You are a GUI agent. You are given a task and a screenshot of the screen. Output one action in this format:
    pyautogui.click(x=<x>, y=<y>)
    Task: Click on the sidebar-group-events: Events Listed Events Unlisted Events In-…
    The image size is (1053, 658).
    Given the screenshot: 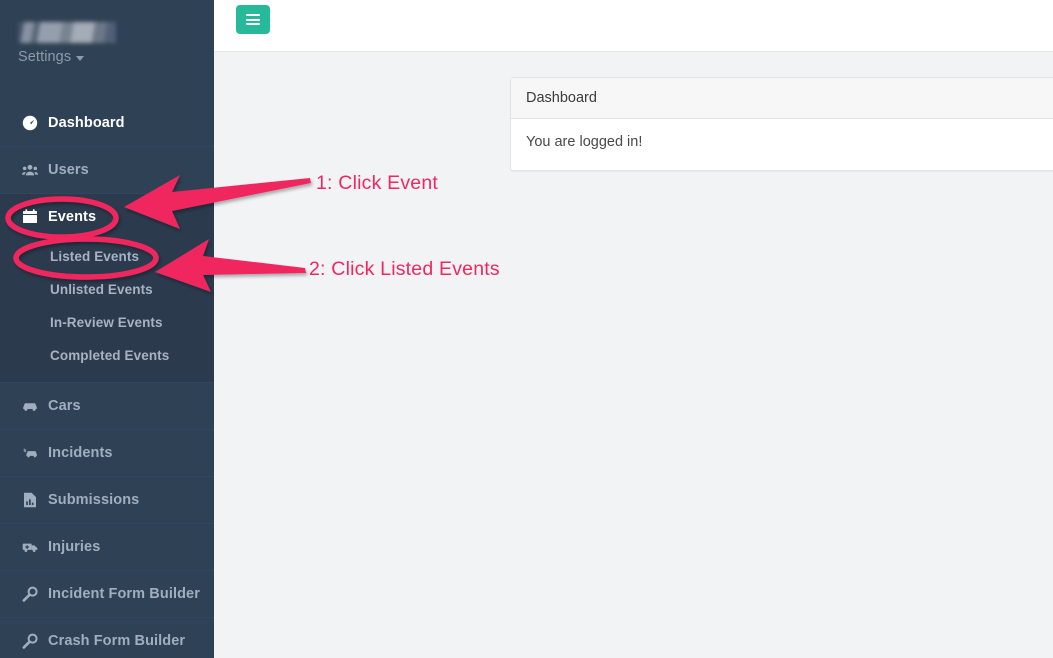 What is the action you would take?
    pyautogui.click(x=107, y=287)
    